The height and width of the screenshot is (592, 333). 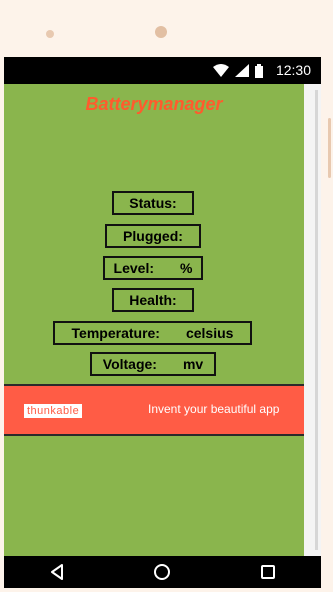 What do you see at coordinates (193, 364) in the screenshot?
I see `voltage-unit: mv` at bounding box center [193, 364].